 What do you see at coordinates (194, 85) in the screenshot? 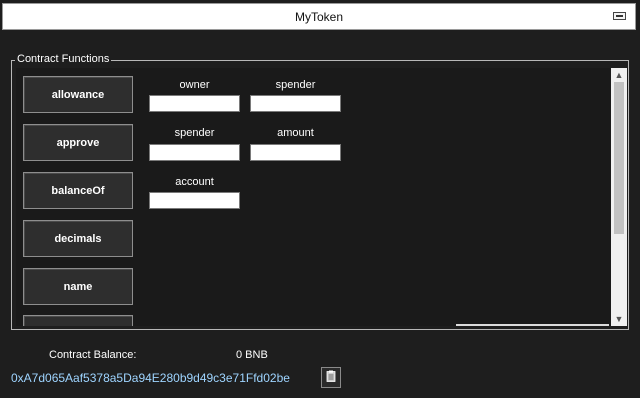
I see `allowance-owner-label: owner` at bounding box center [194, 85].